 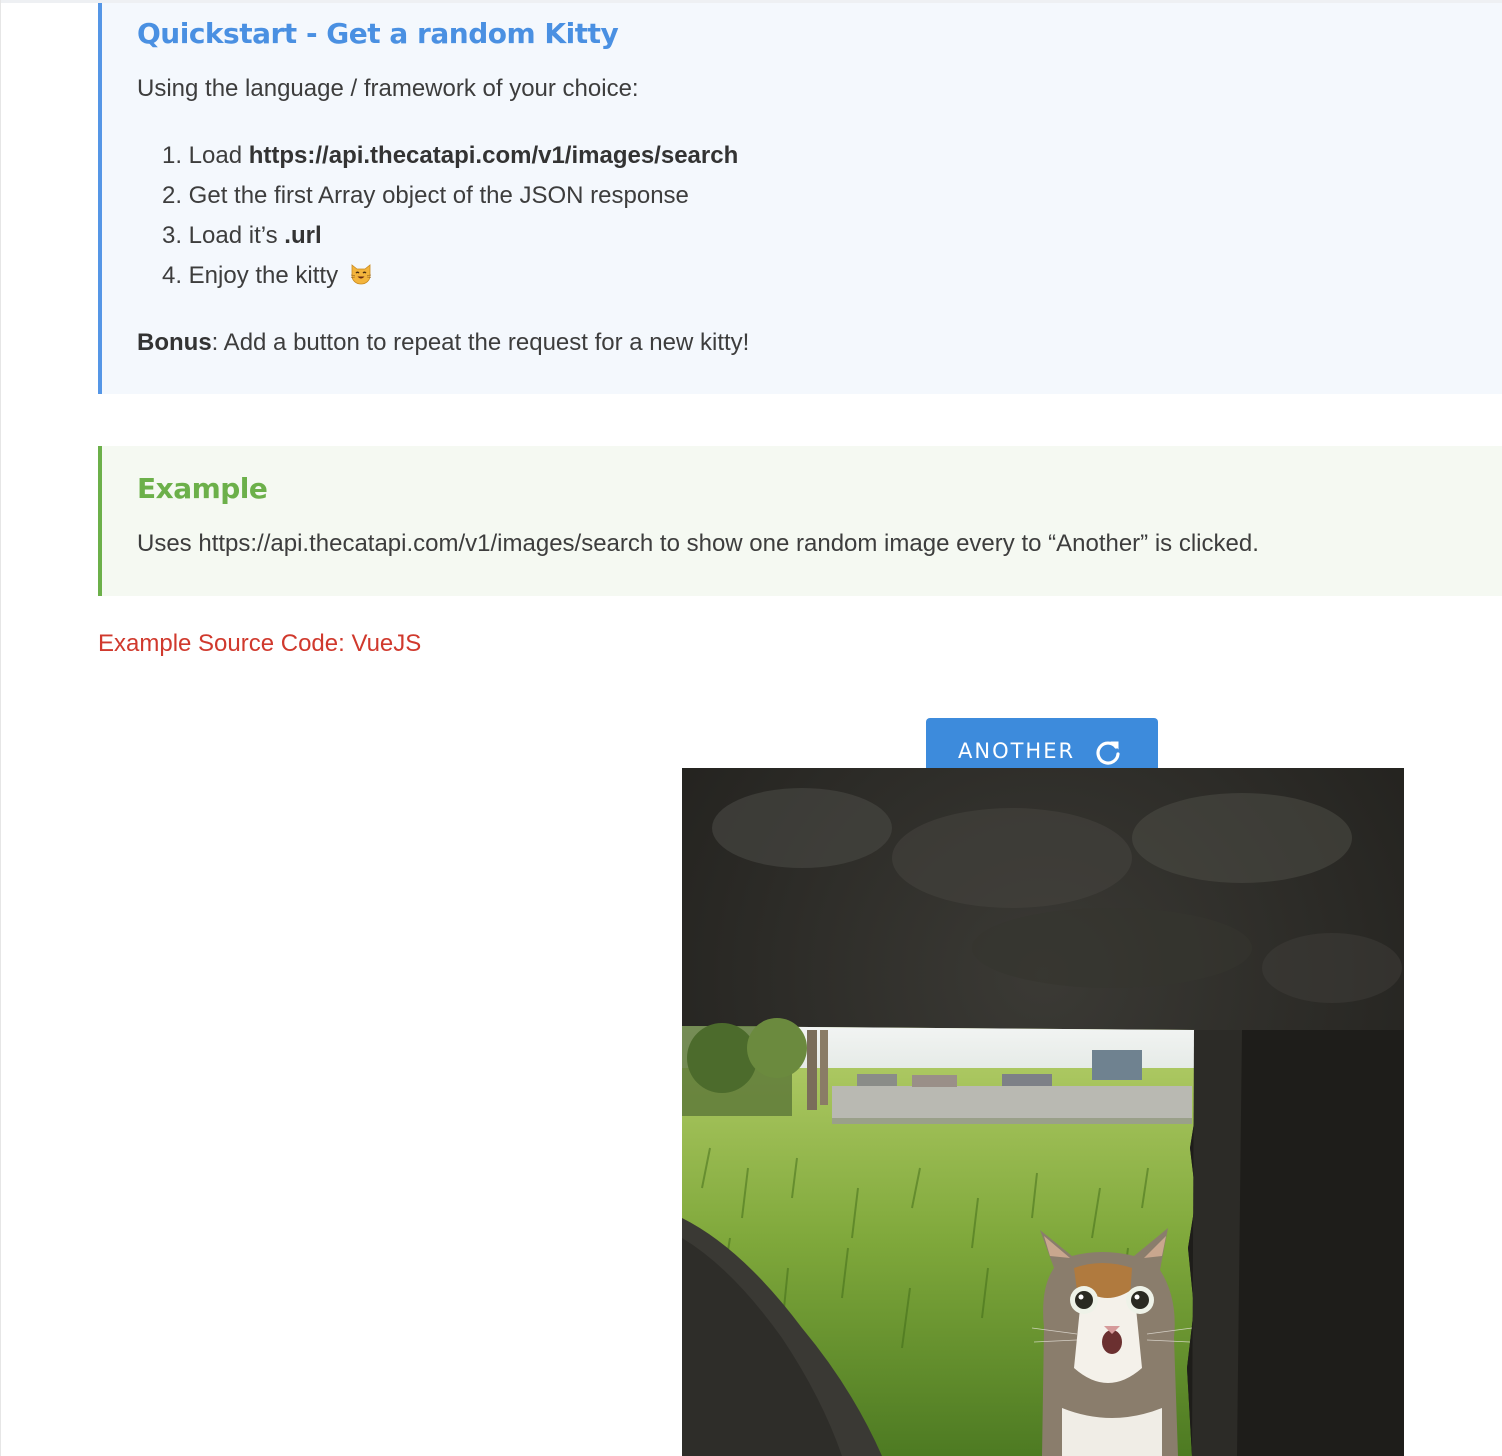 What do you see at coordinates (437, 239) in the screenshot?
I see `step-item: 3. Load it’s .url` at bounding box center [437, 239].